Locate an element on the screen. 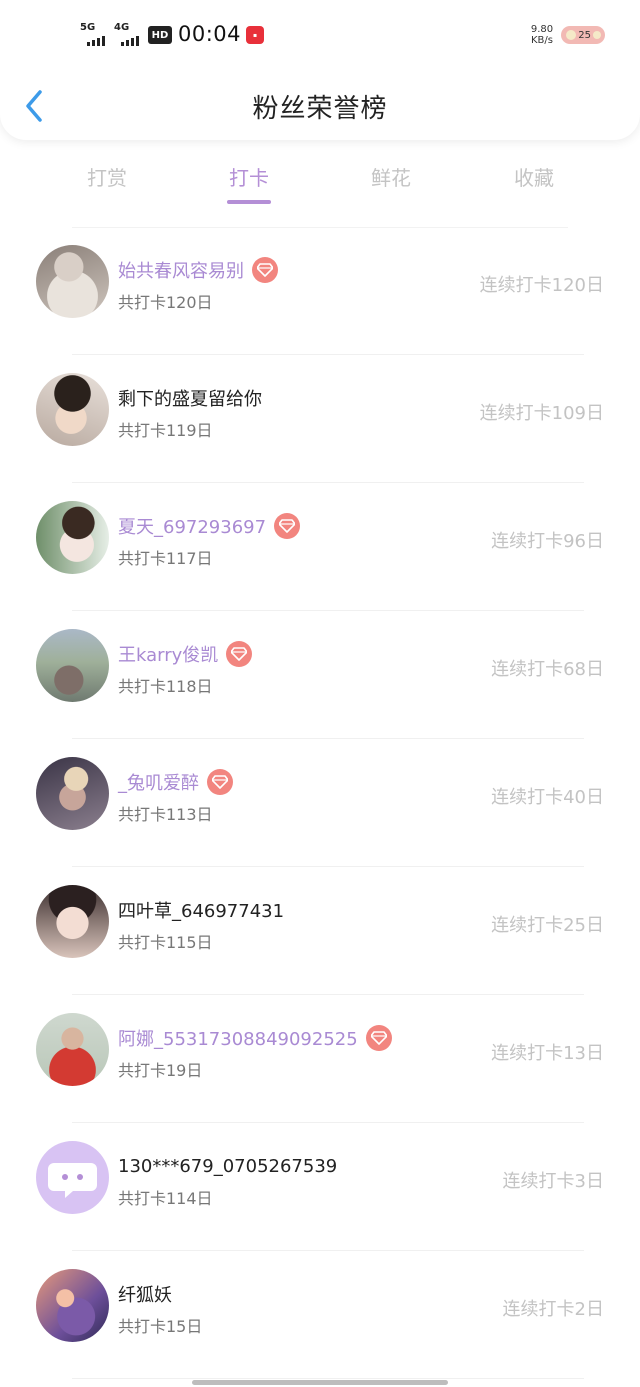 Image resolution: width=640 pixels, height=1387 pixels. name-line: 130***679_0705267539 is located at coordinates (227, 1166).